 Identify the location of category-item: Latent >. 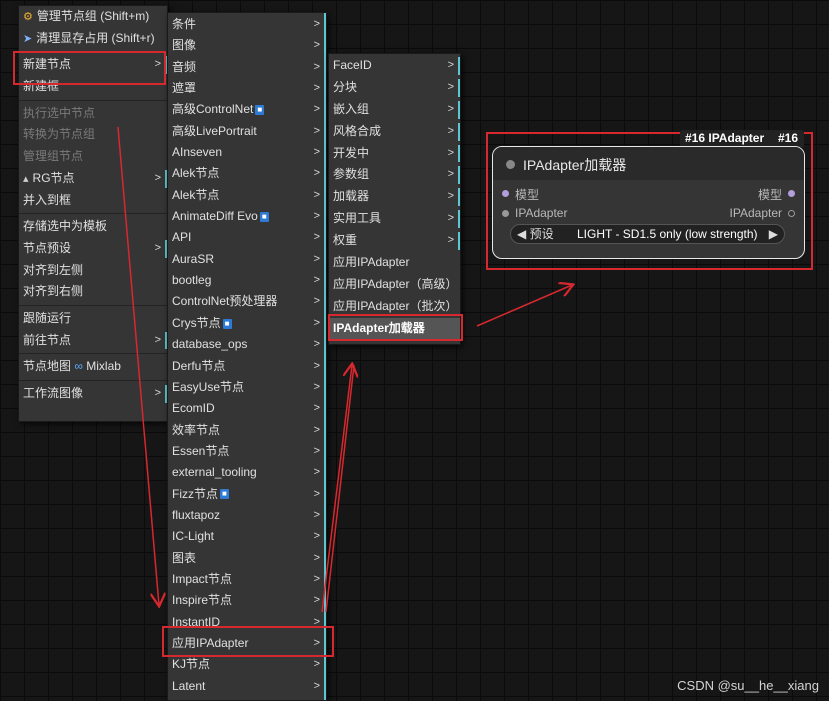
(247, 686).